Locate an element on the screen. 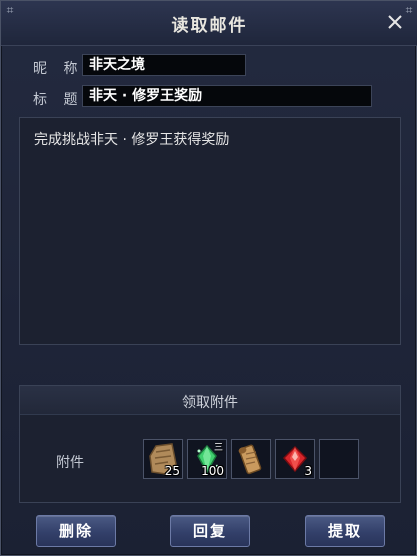  attachment-header: 领取附件 is located at coordinates (210, 400).